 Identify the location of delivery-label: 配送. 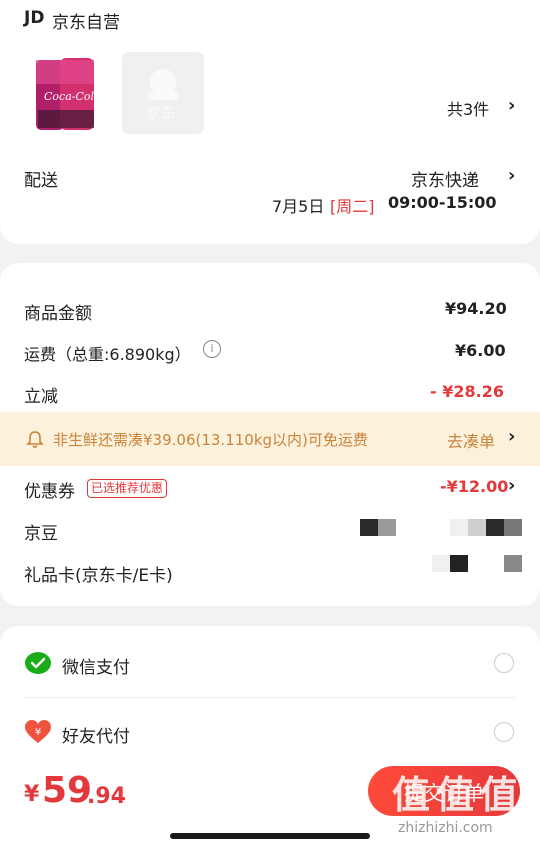
(41, 181).